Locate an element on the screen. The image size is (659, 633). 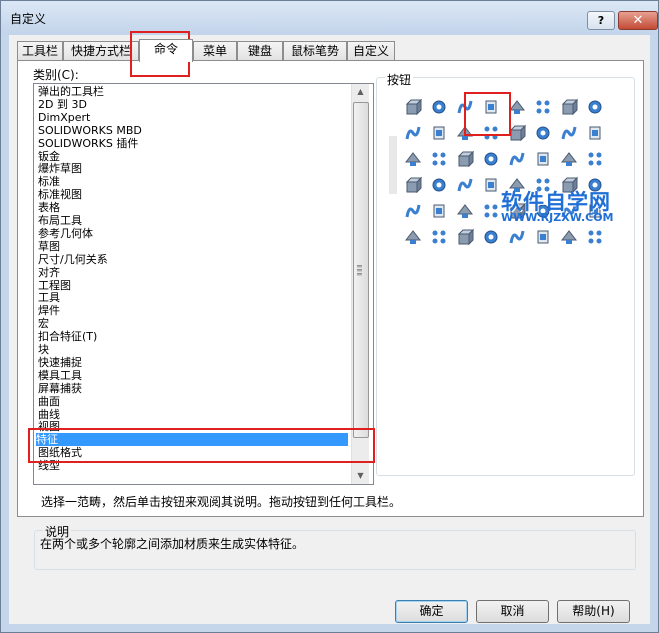
extruded-boss-icon is located at coordinates (413, 107).